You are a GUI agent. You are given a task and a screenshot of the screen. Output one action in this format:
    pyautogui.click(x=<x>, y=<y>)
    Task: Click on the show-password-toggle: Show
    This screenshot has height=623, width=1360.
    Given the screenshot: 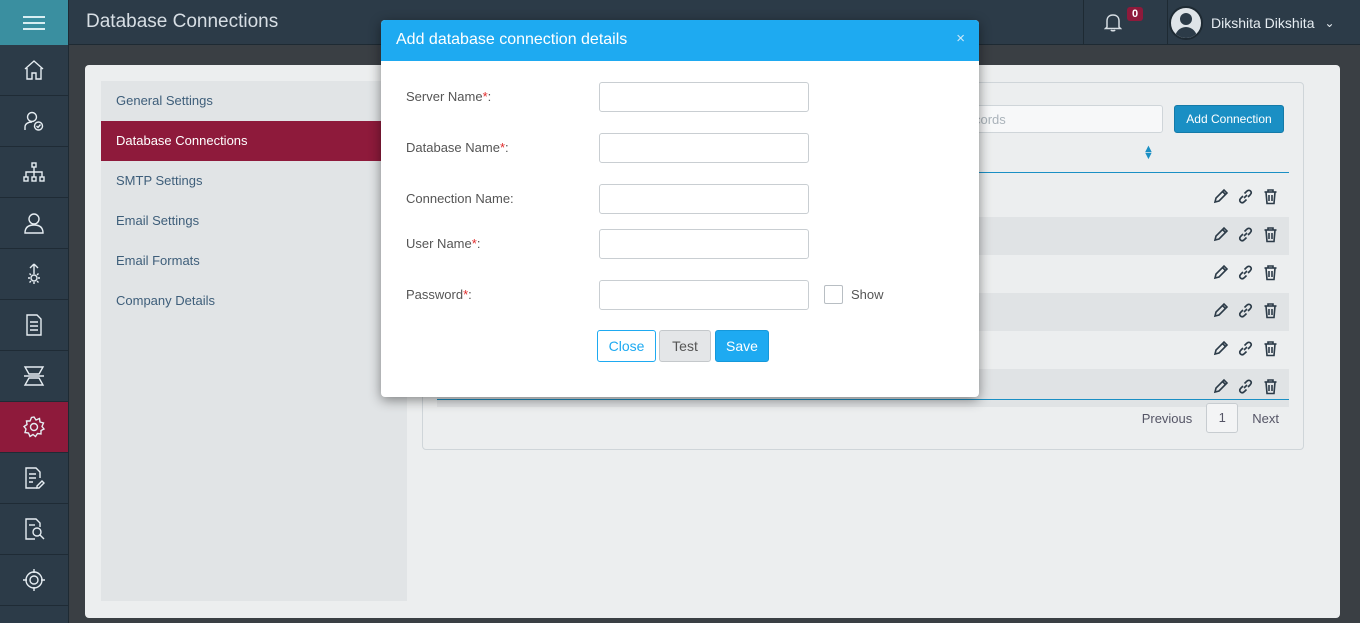 What is the action you would take?
    pyautogui.click(x=854, y=294)
    